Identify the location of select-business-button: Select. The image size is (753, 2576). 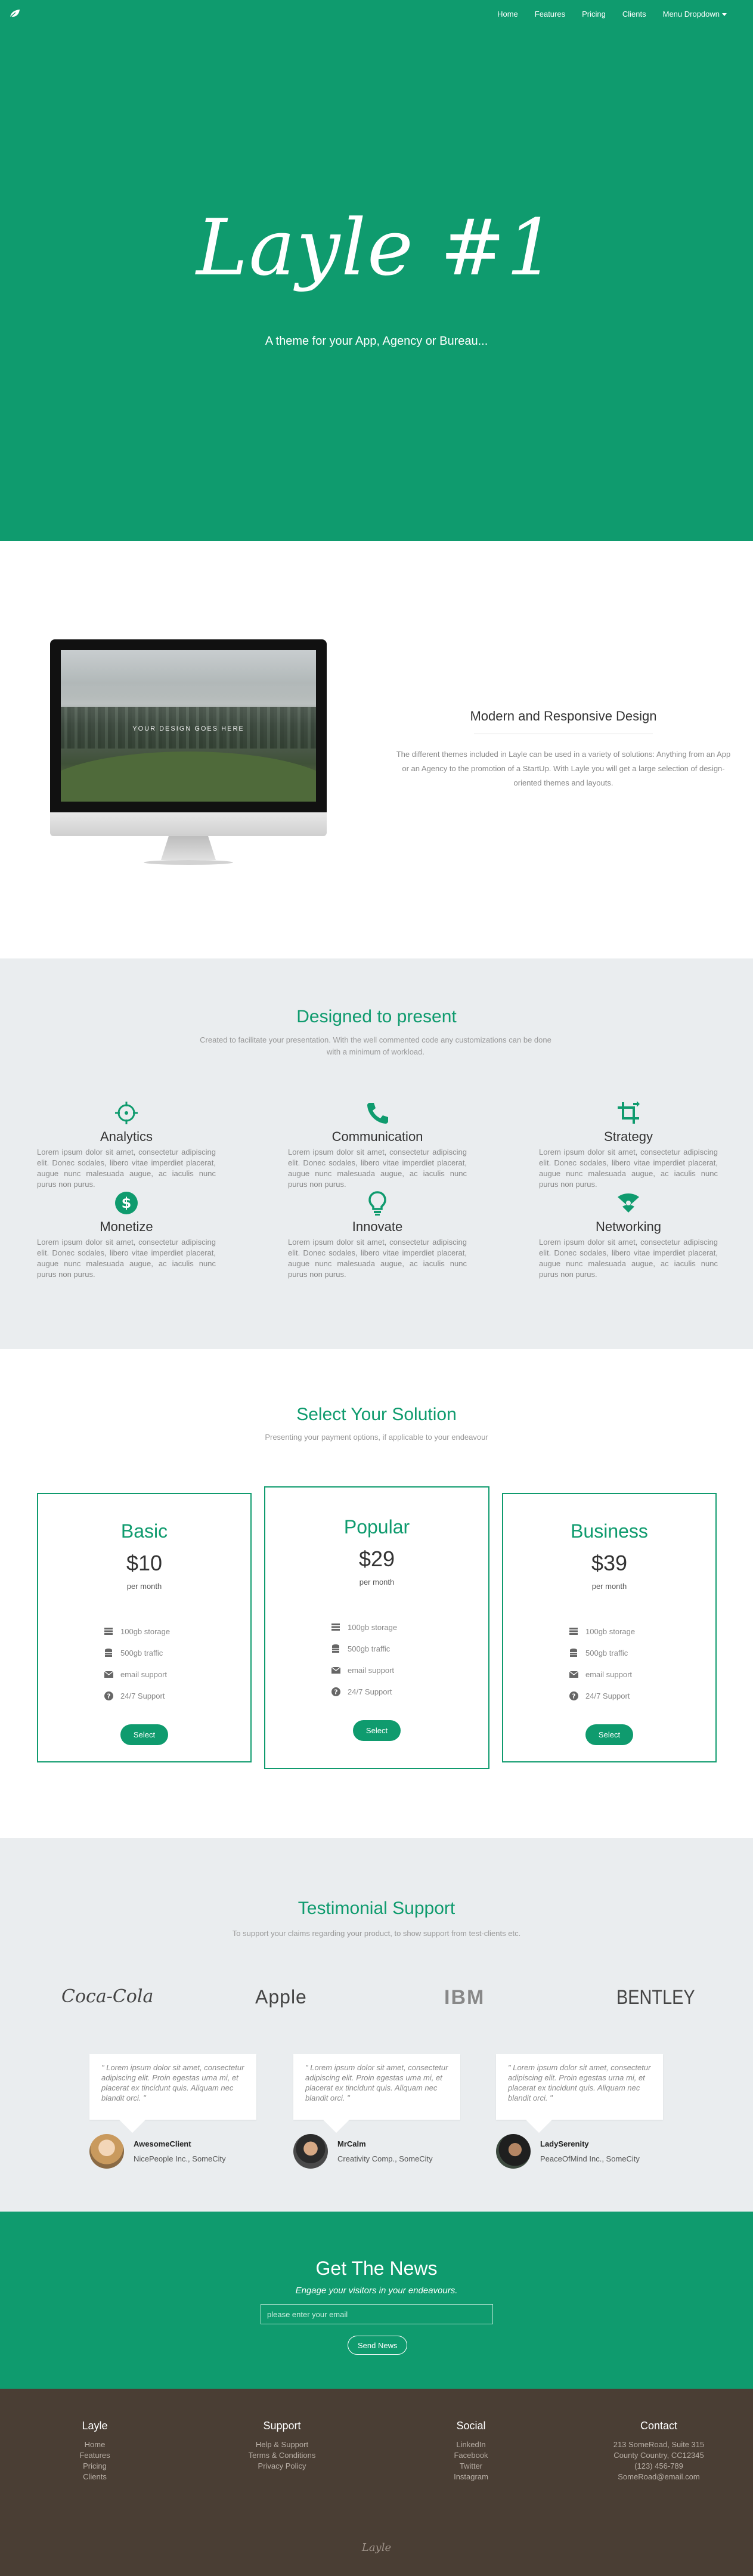
(609, 1734).